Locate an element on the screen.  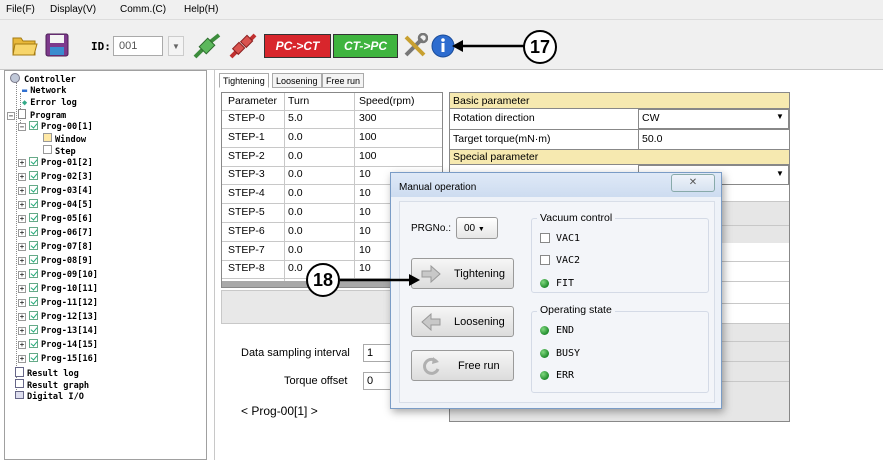
table-cell: STEP-1 is located at coordinates (246, 137).